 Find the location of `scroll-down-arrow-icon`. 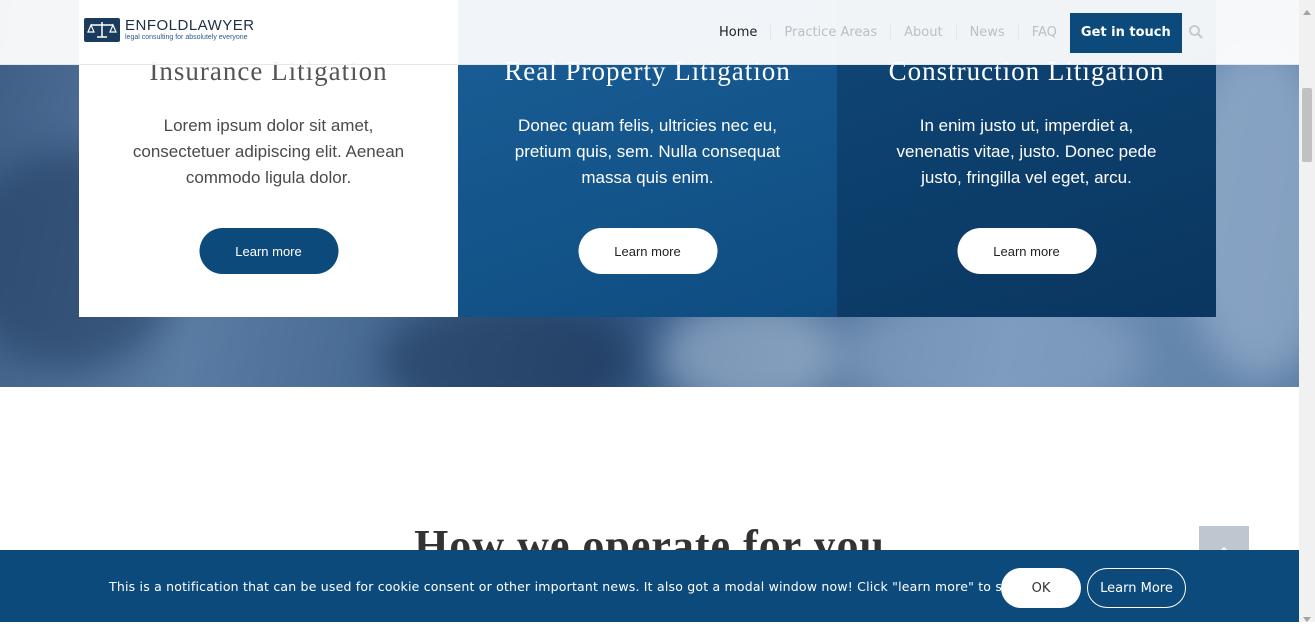

scroll-down-arrow-icon is located at coordinates (1307, 616).